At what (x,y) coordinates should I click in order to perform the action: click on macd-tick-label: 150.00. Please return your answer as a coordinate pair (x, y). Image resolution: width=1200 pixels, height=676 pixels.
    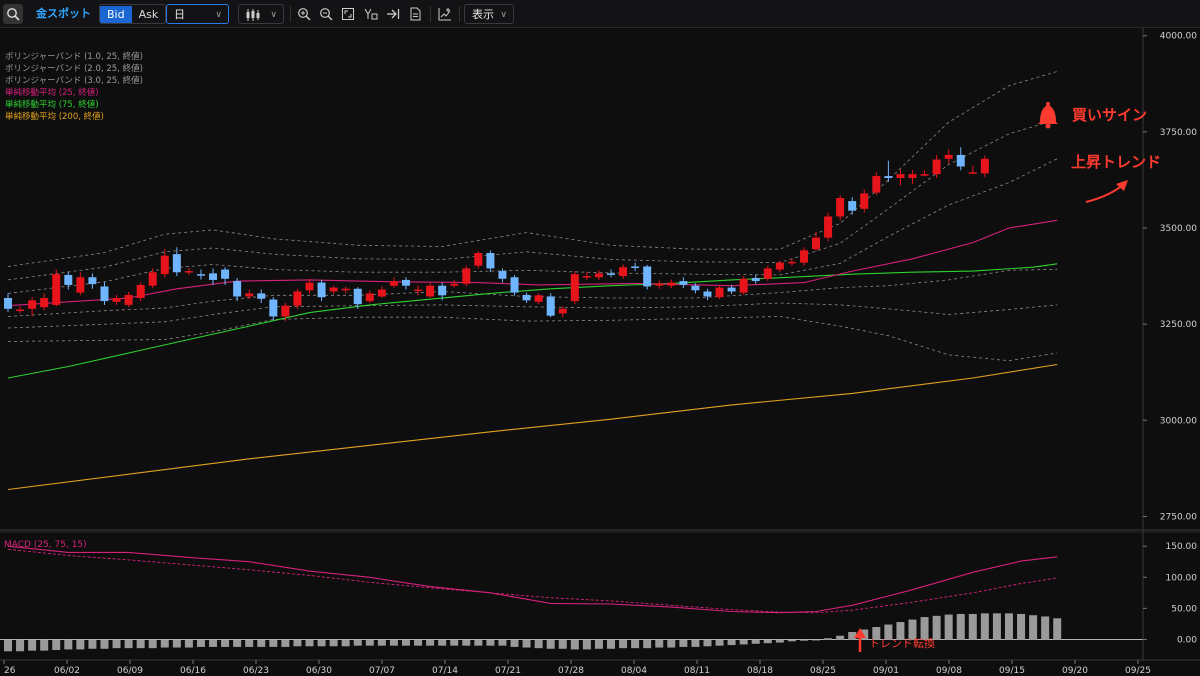
    Looking at the image, I should click on (1182, 547).